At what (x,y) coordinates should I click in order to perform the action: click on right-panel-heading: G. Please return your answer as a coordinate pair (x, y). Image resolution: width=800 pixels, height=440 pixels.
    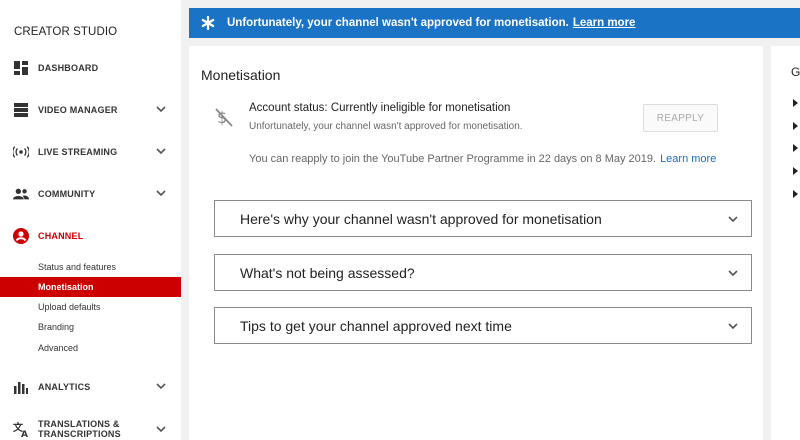
    Looking at the image, I should click on (795, 72).